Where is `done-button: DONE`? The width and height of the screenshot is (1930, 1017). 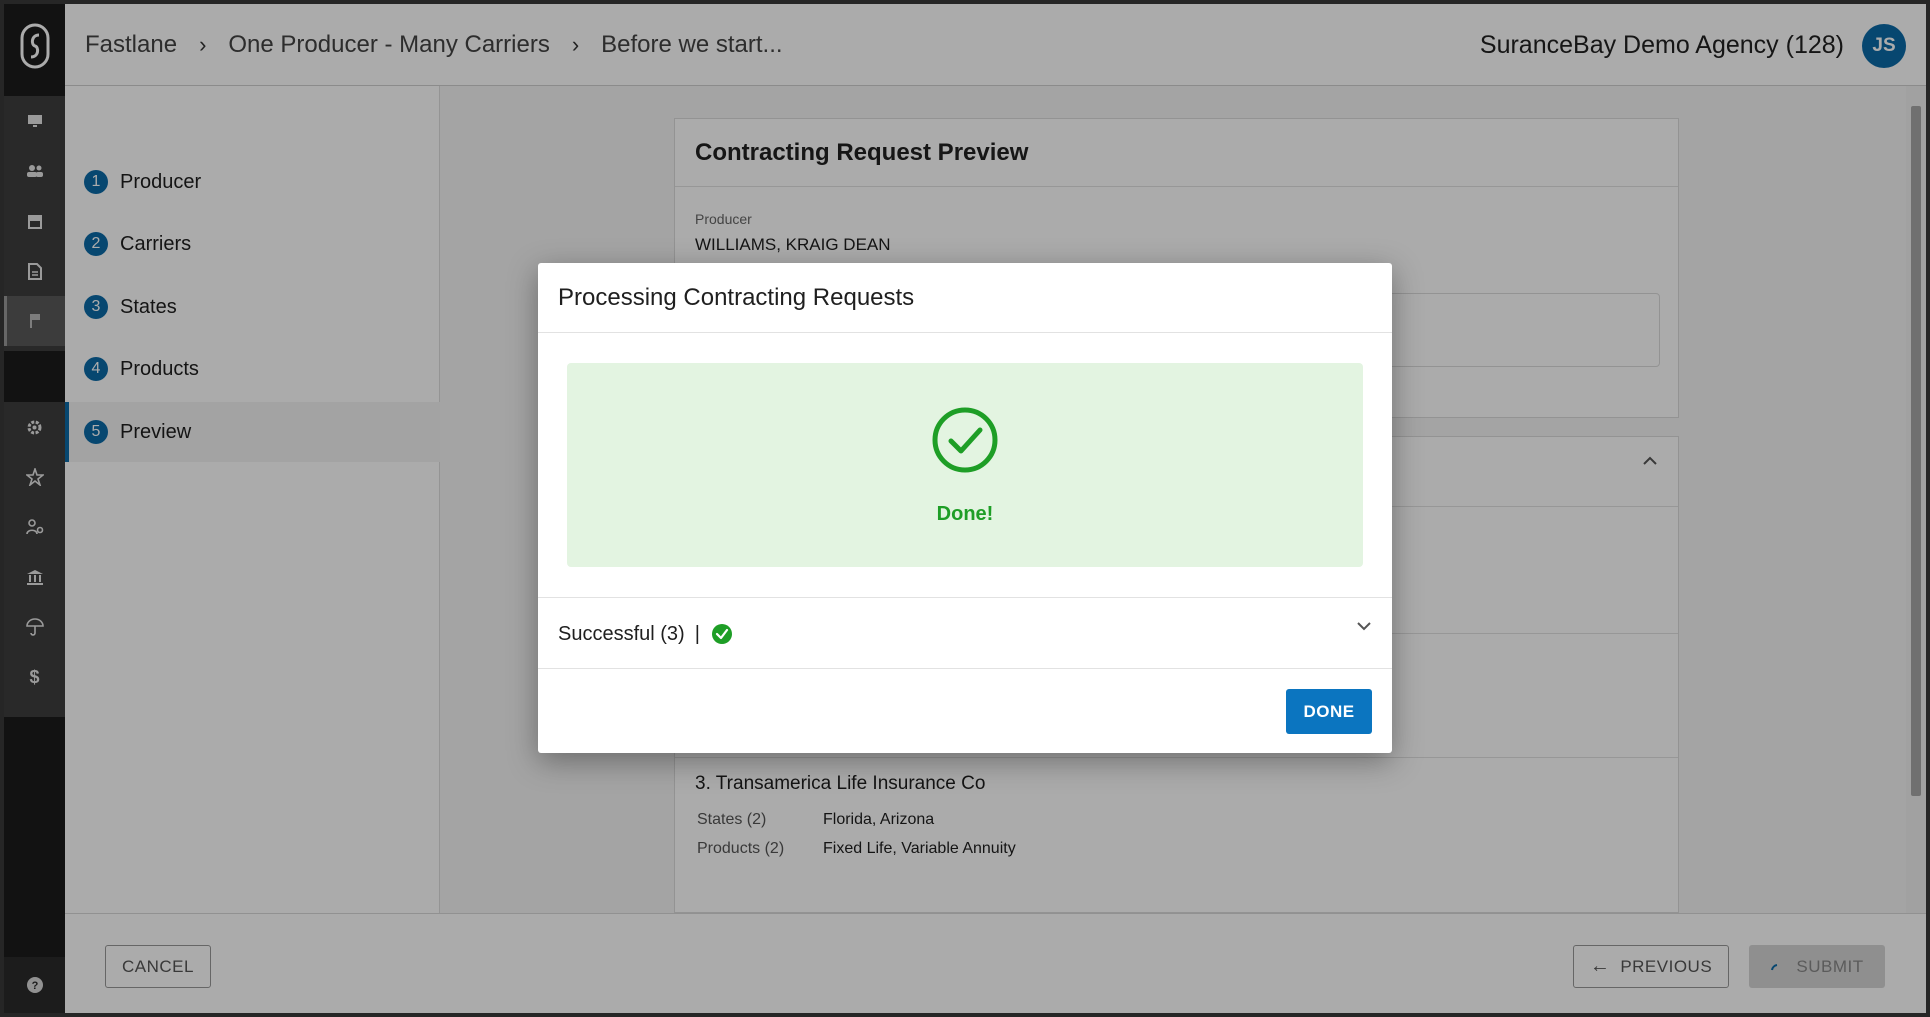 done-button: DONE is located at coordinates (1329, 711).